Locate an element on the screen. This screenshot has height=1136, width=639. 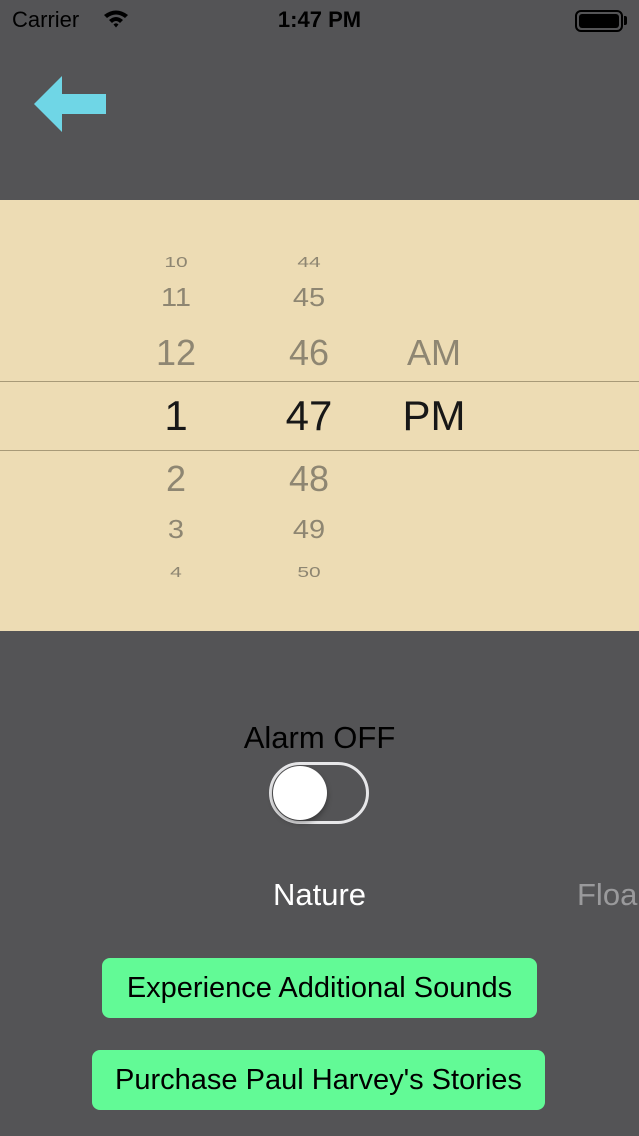
hour-option-3: 3 is located at coordinates (176, 530).